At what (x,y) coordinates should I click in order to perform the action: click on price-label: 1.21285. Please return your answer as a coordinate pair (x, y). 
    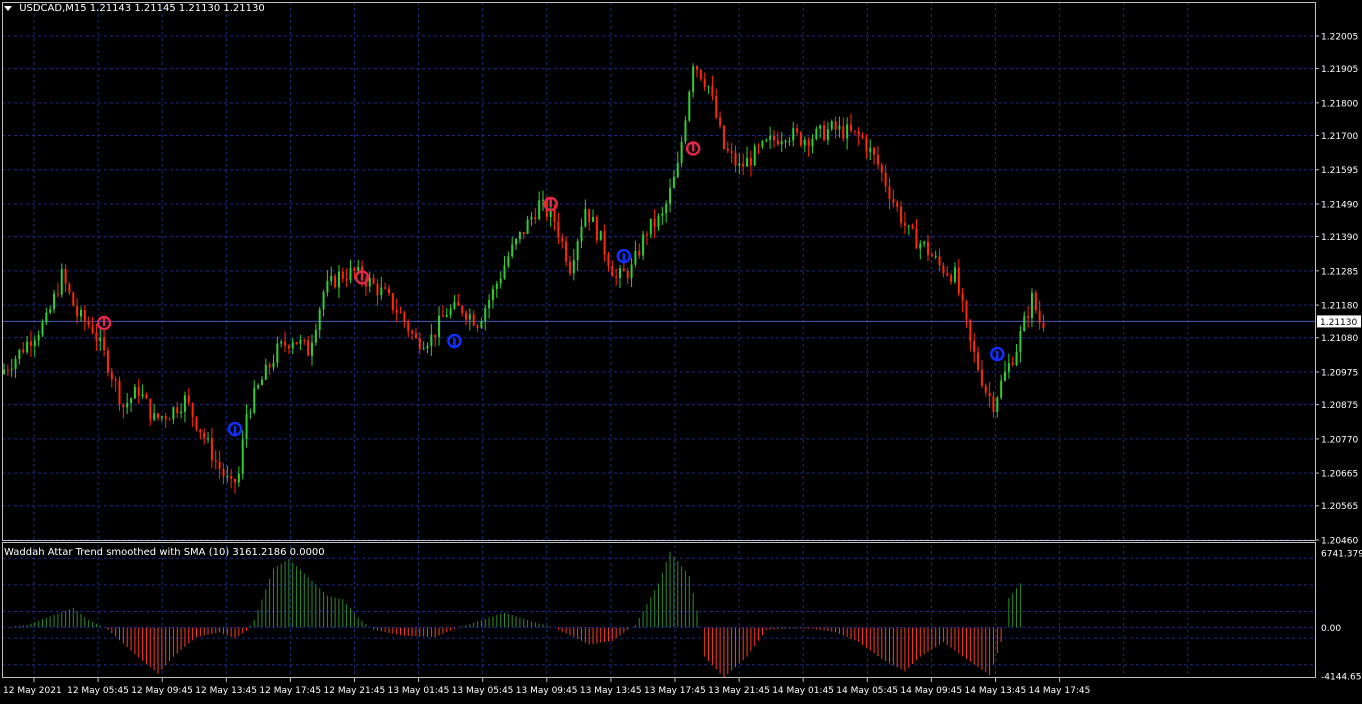
    Looking at the image, I should click on (1339, 272).